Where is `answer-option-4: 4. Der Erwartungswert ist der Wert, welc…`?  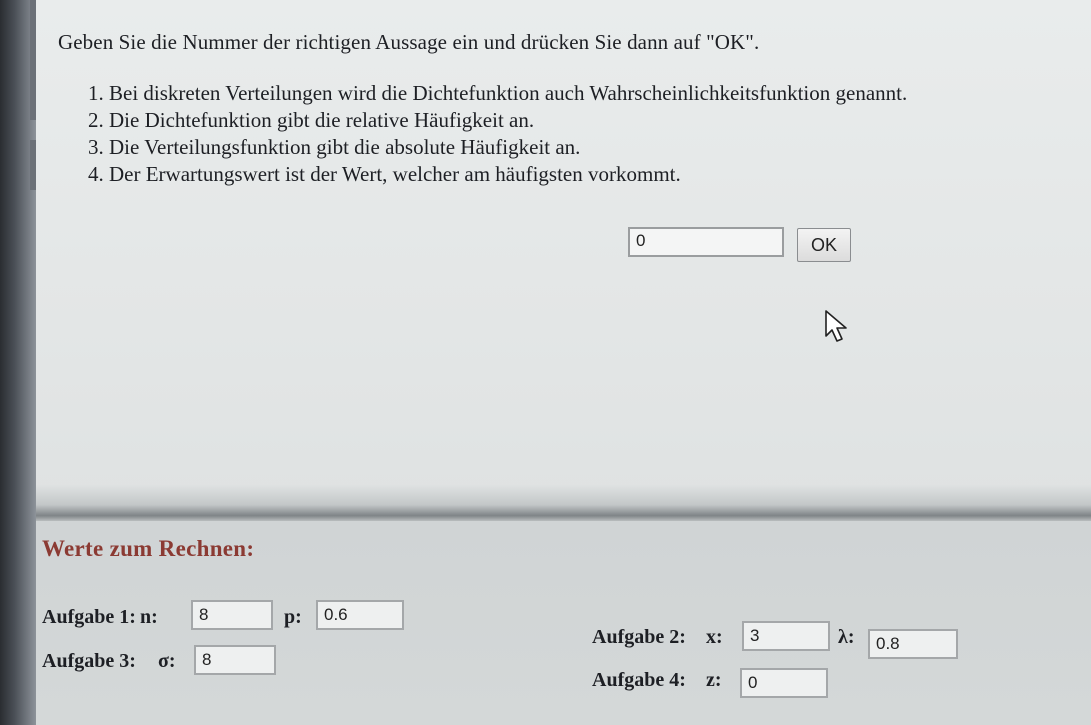
answer-option-4: 4. Der Erwartungswert ist der Wert, welc… is located at coordinates (384, 174).